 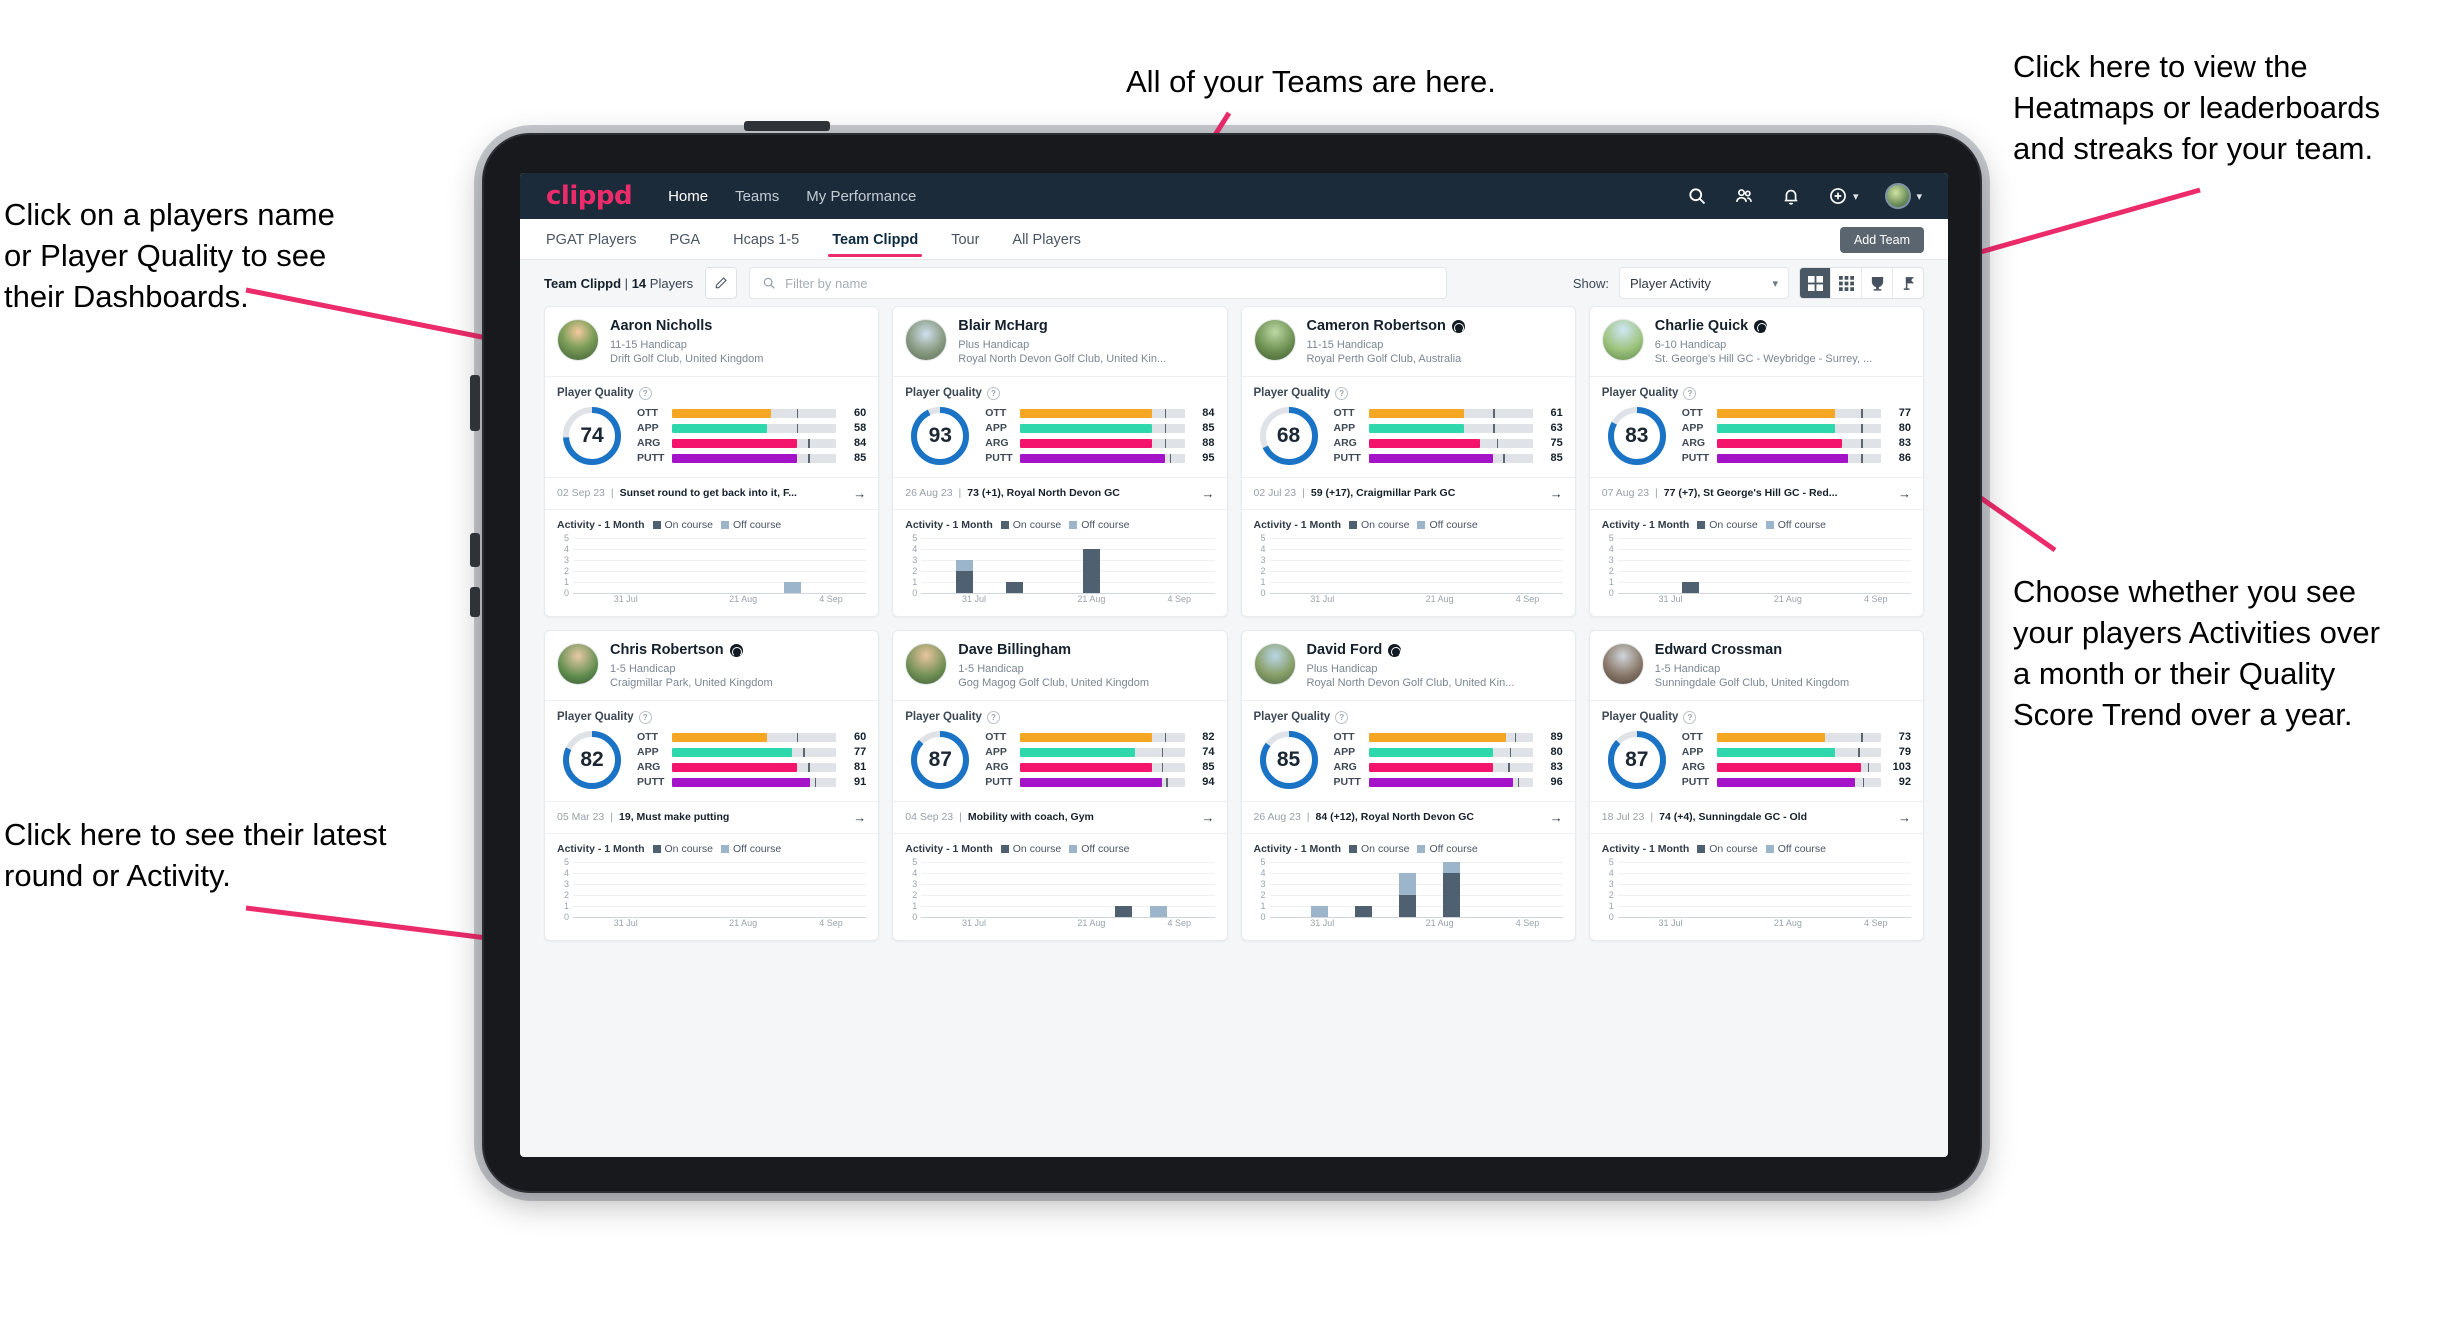 I want to click on search-icon, so click(x=1697, y=196).